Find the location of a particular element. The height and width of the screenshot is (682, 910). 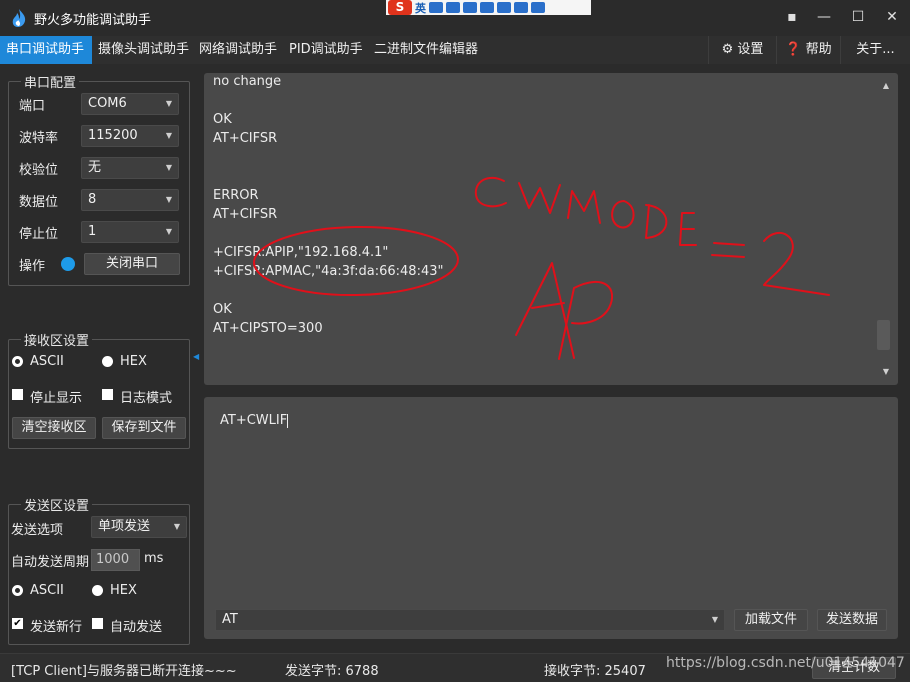

send-option-value: 单项发送 is located at coordinates (124, 526).